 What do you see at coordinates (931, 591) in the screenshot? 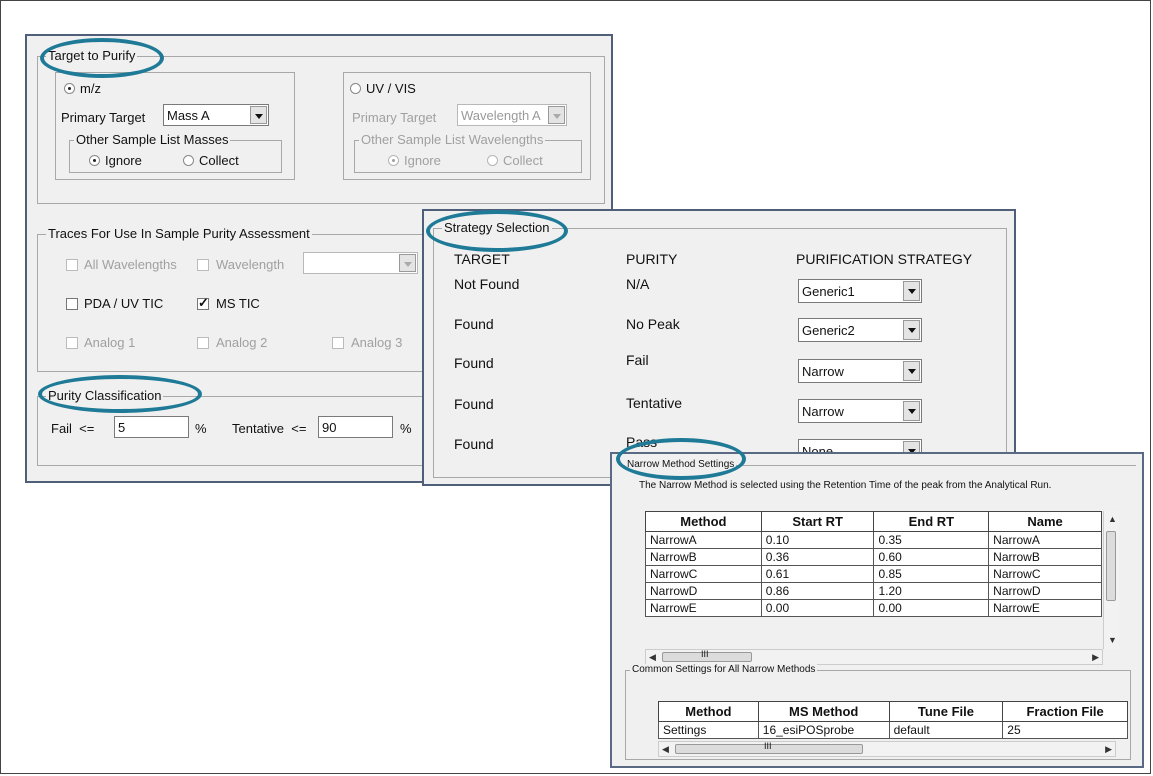
I see `table-cell: 1.20` at bounding box center [931, 591].